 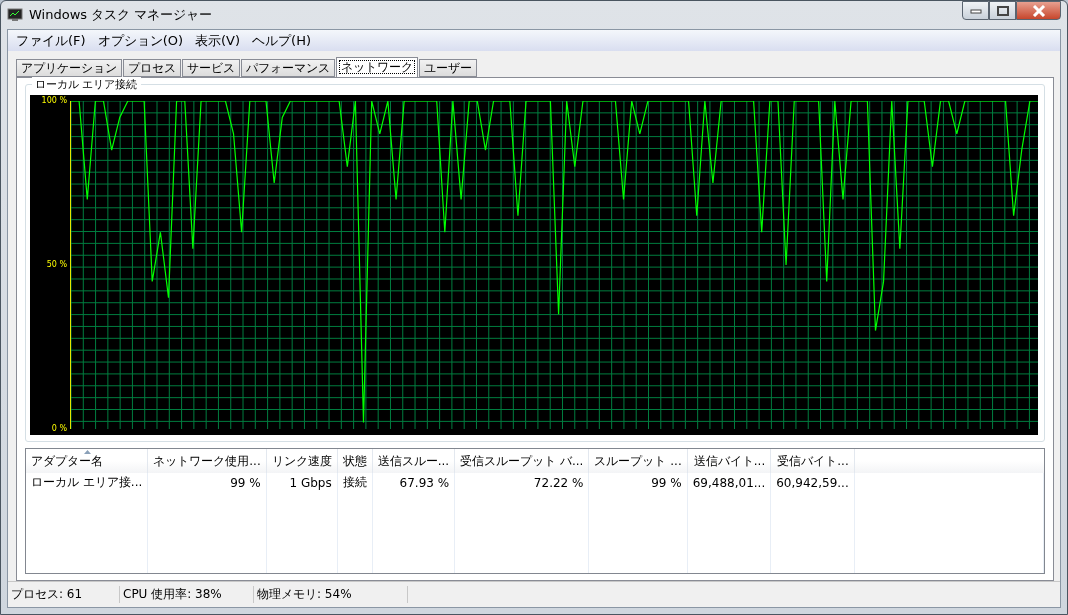 I want to click on axis-label: 50 %, so click(x=56, y=265).